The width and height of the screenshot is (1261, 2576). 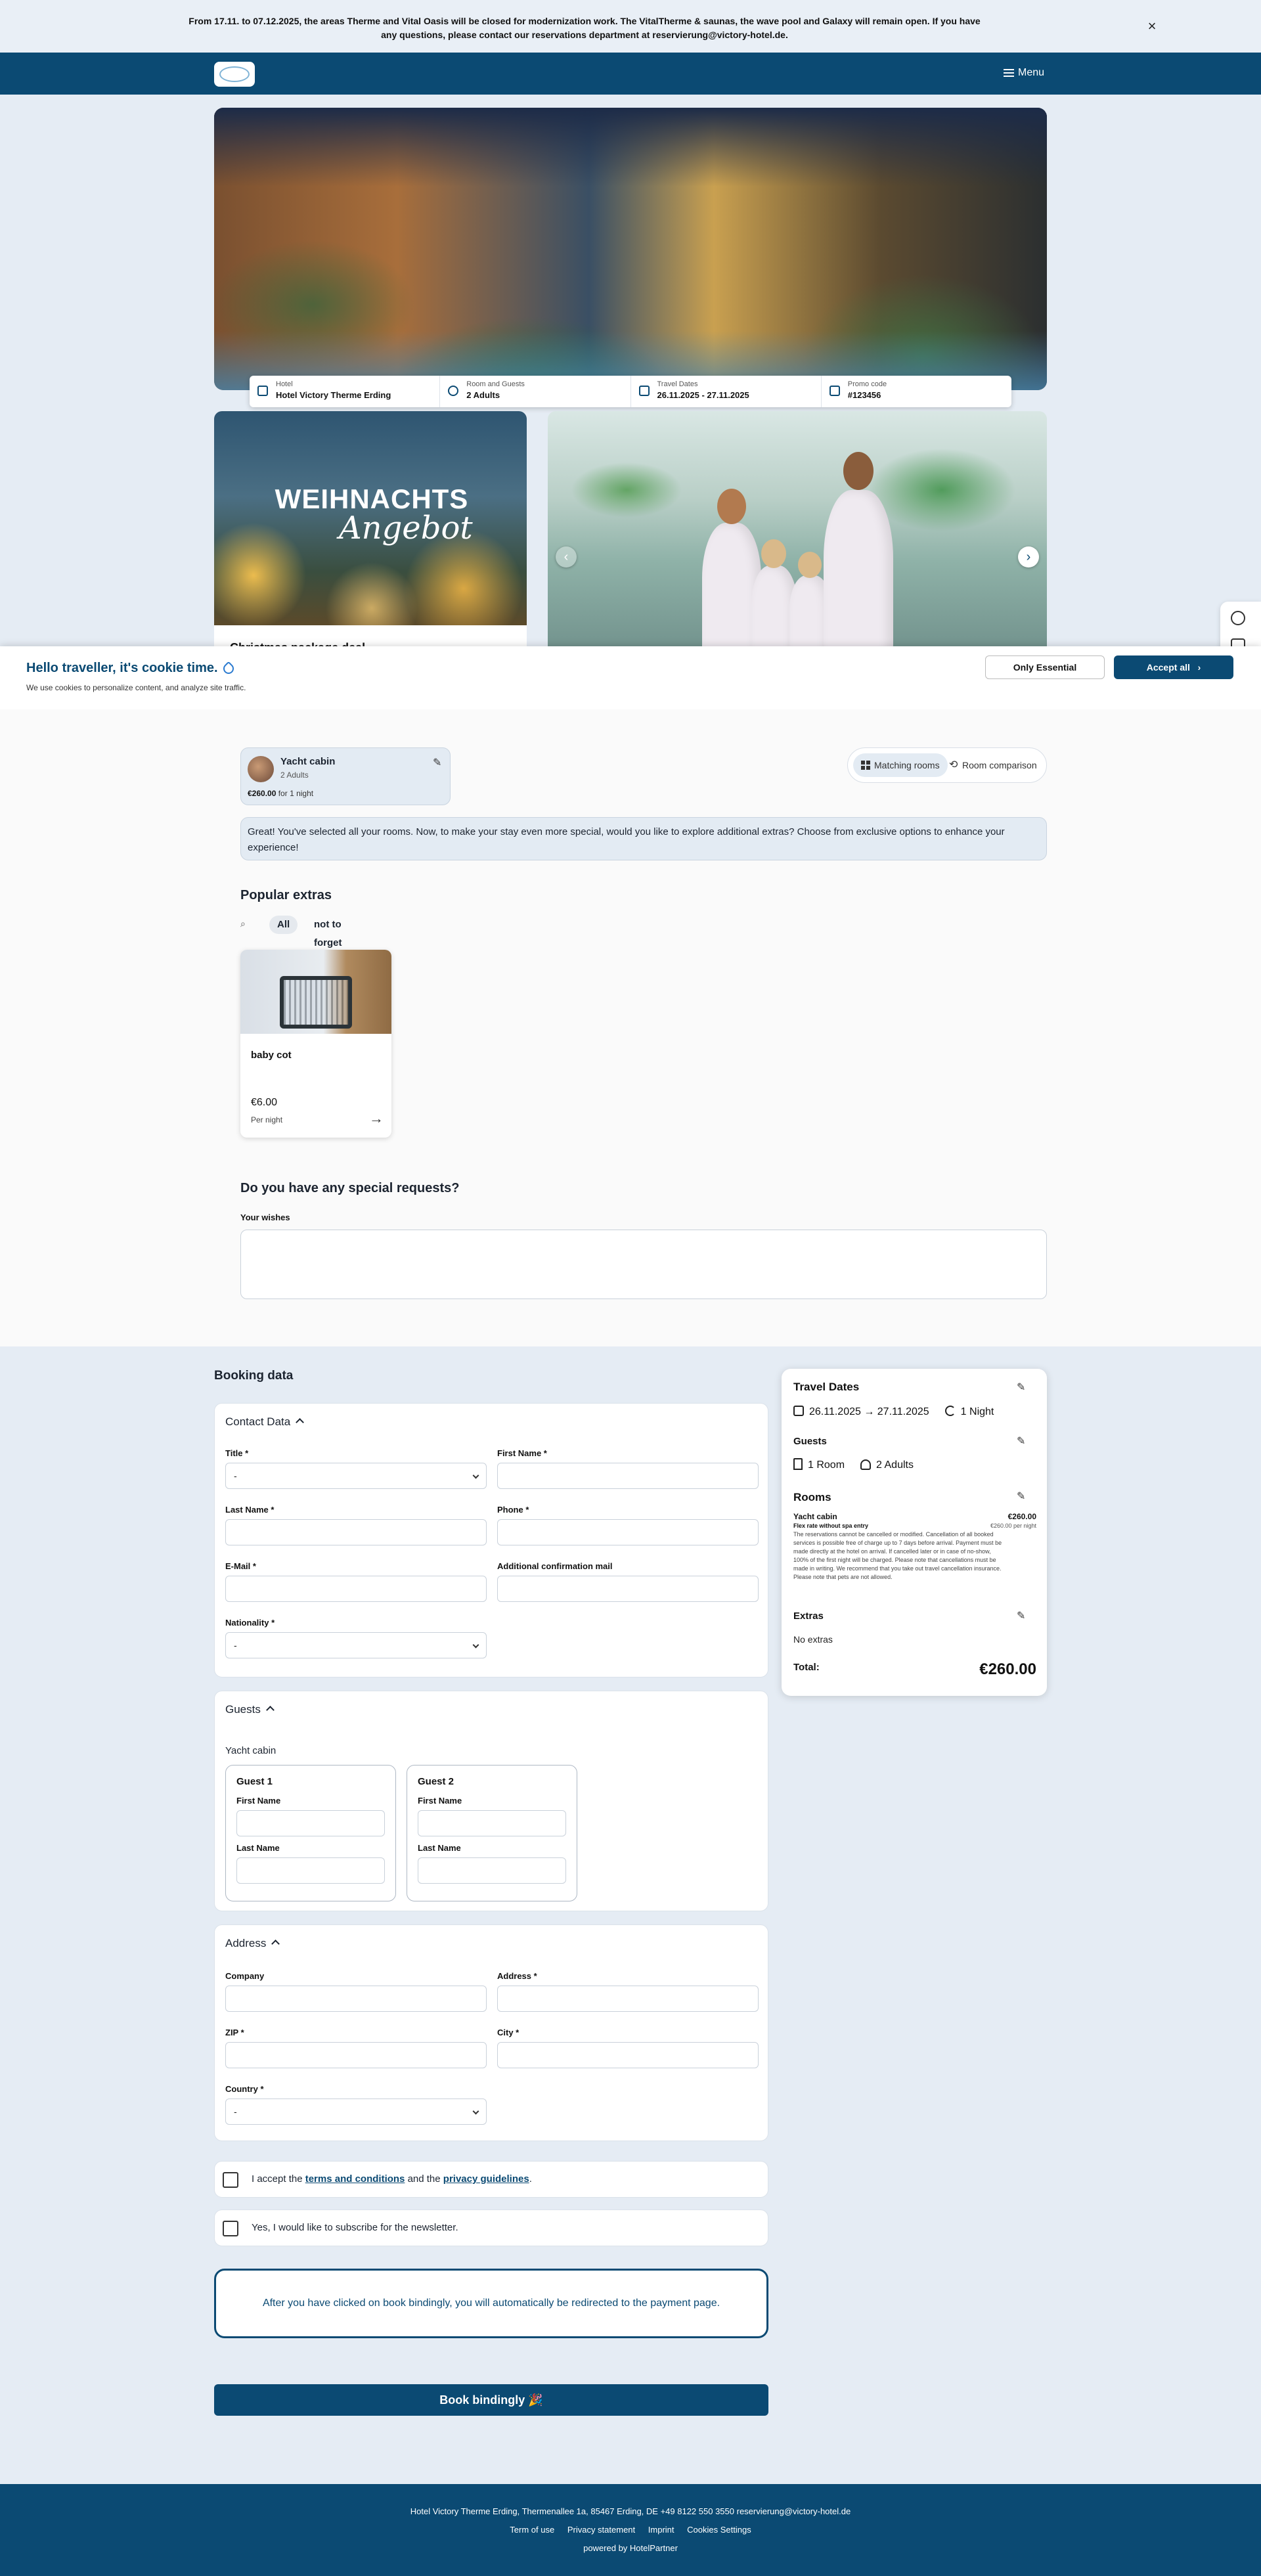 What do you see at coordinates (247, 923) in the screenshot?
I see `search-icon: ⌕` at bounding box center [247, 923].